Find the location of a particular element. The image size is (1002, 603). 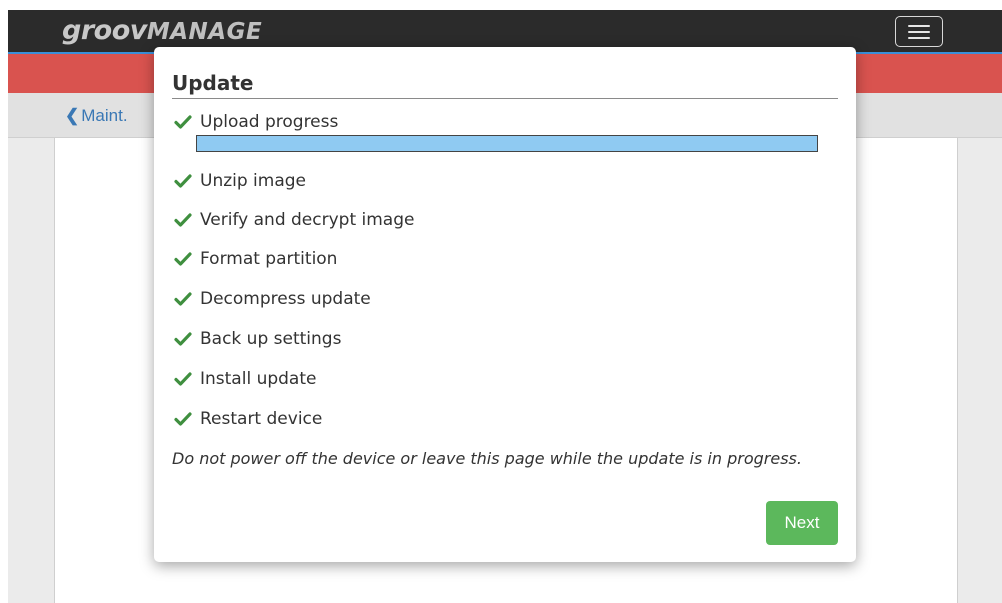

back-link-maint: ❮ Maint. is located at coordinates (96, 116).